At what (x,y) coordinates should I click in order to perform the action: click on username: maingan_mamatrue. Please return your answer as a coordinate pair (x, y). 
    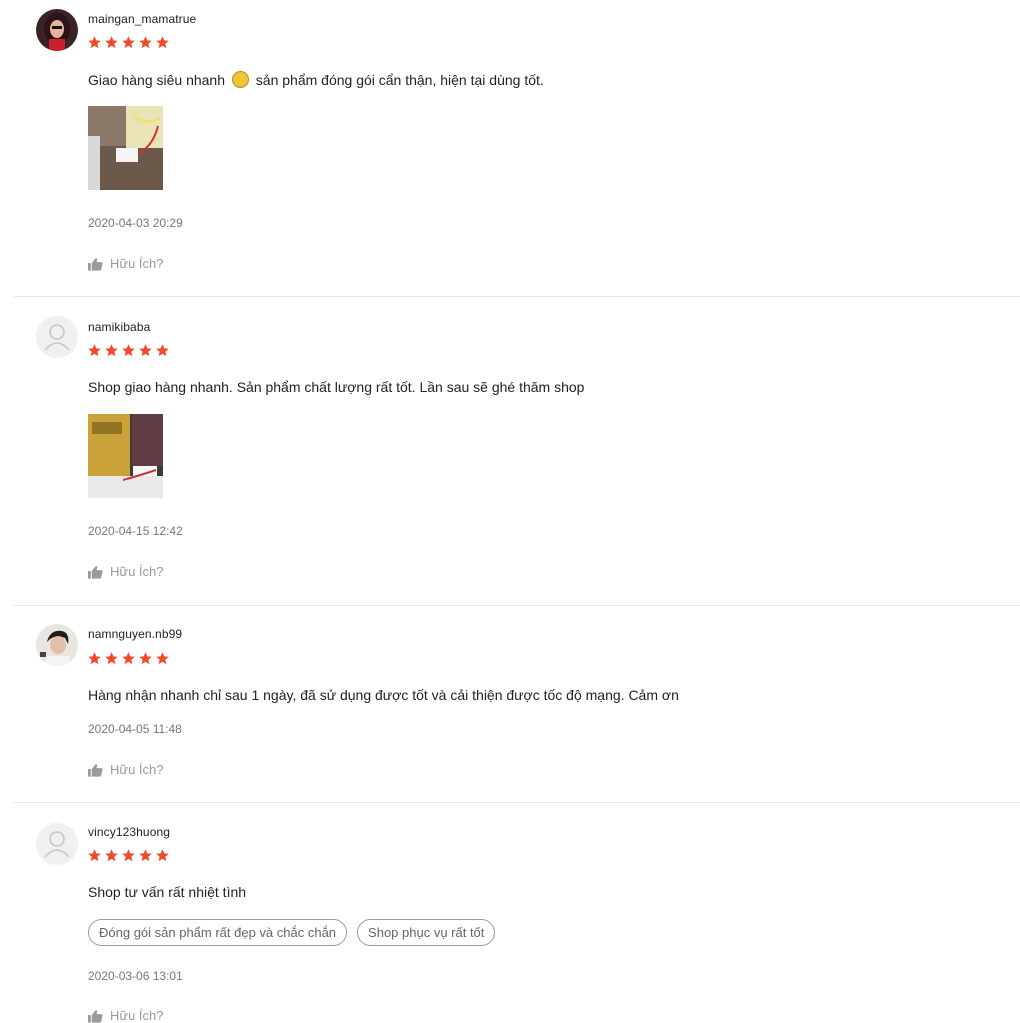
    Looking at the image, I should click on (142, 19).